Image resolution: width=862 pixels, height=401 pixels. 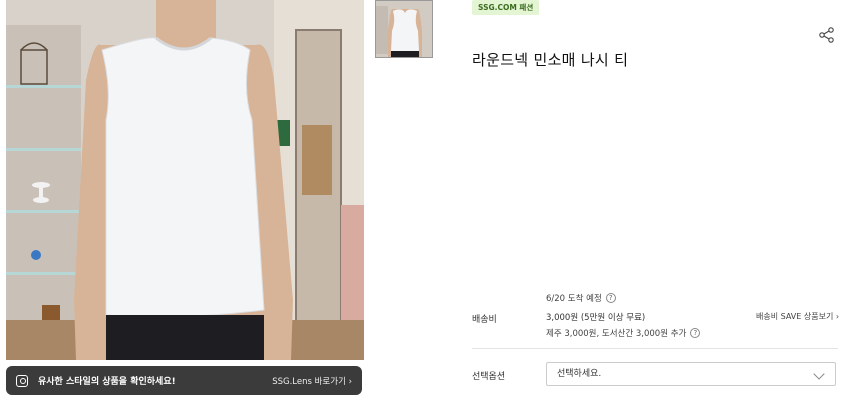 What do you see at coordinates (489, 377) in the screenshot?
I see `option-label: 선택옵션` at bounding box center [489, 377].